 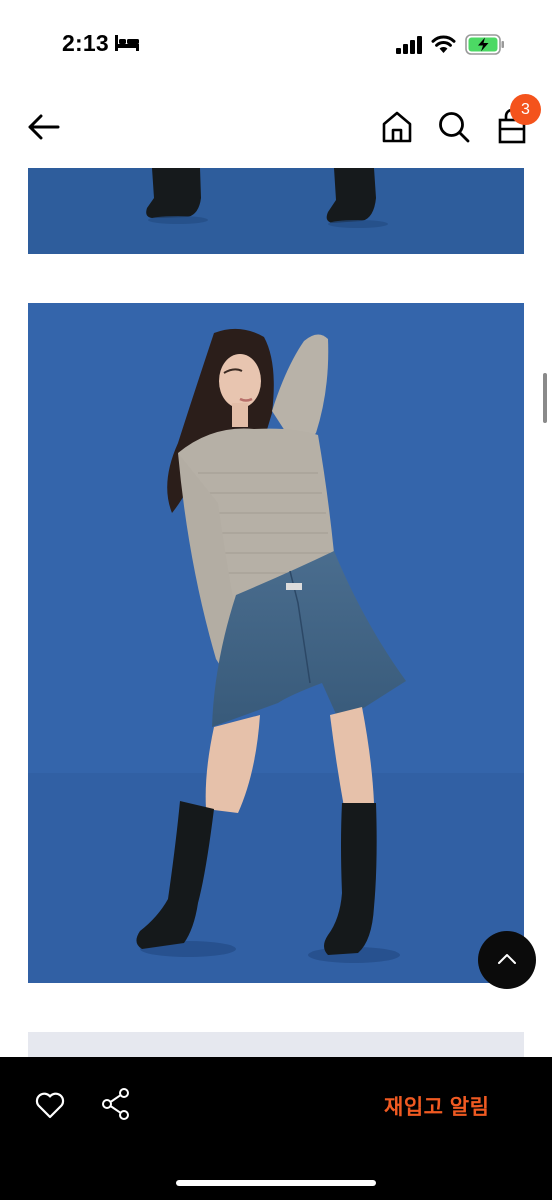 What do you see at coordinates (44, 127) in the screenshot?
I see `back-arrow-icon` at bounding box center [44, 127].